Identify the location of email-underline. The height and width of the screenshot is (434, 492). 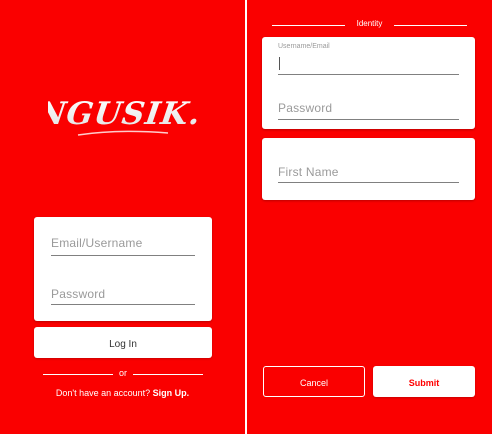
(123, 255).